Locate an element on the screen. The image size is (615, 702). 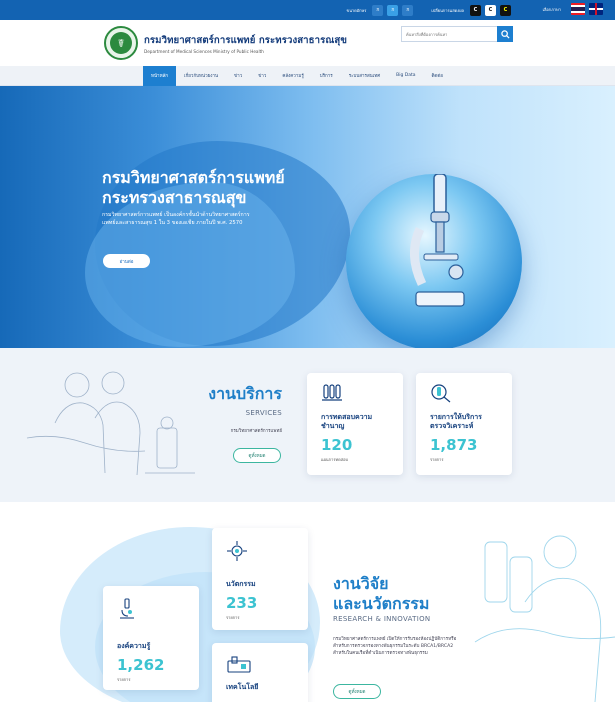
nav-services: บริการ is located at coordinates (326, 76).